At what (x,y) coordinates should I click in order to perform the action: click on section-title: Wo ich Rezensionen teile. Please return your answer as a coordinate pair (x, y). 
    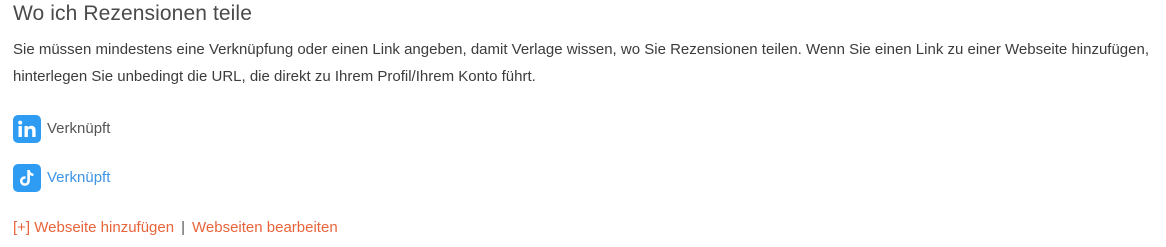
    Looking at the image, I should click on (132, 13).